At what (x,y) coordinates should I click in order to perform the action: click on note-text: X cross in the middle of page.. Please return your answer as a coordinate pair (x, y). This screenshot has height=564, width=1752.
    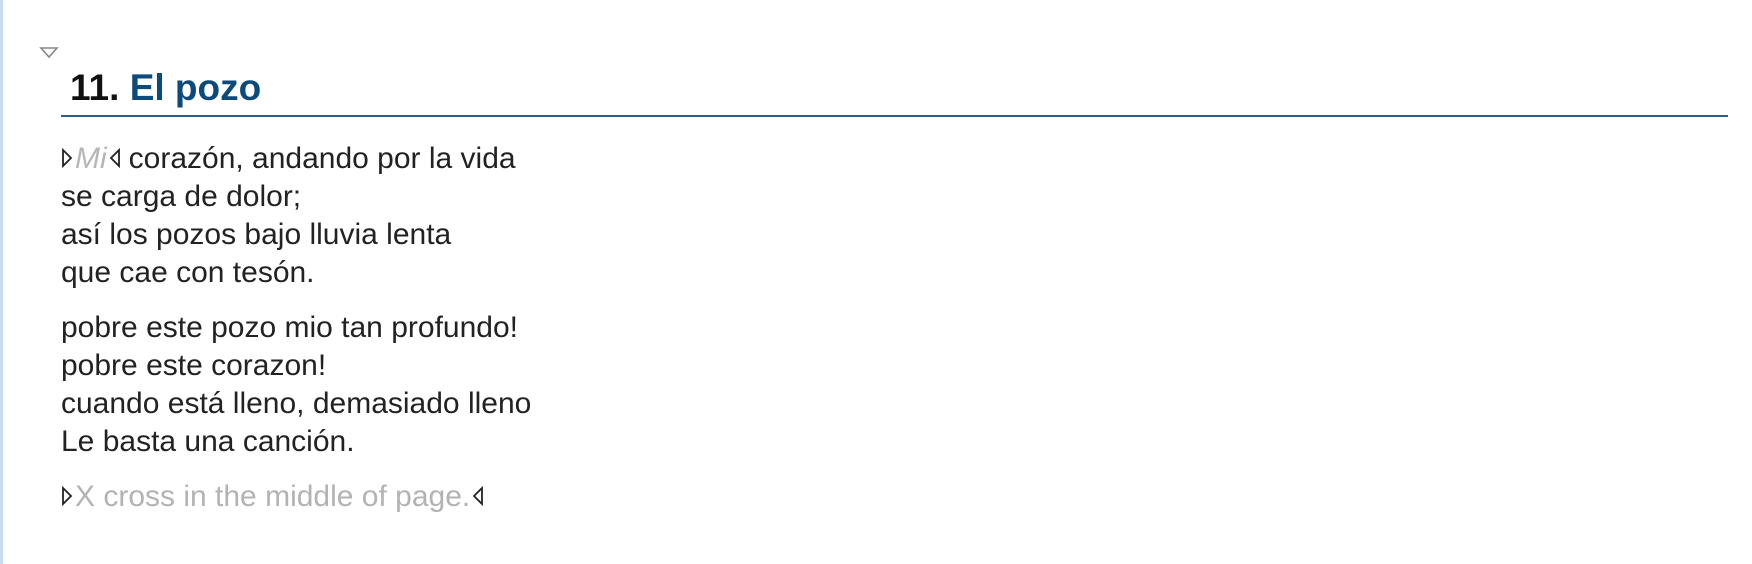
    Looking at the image, I should click on (272, 496).